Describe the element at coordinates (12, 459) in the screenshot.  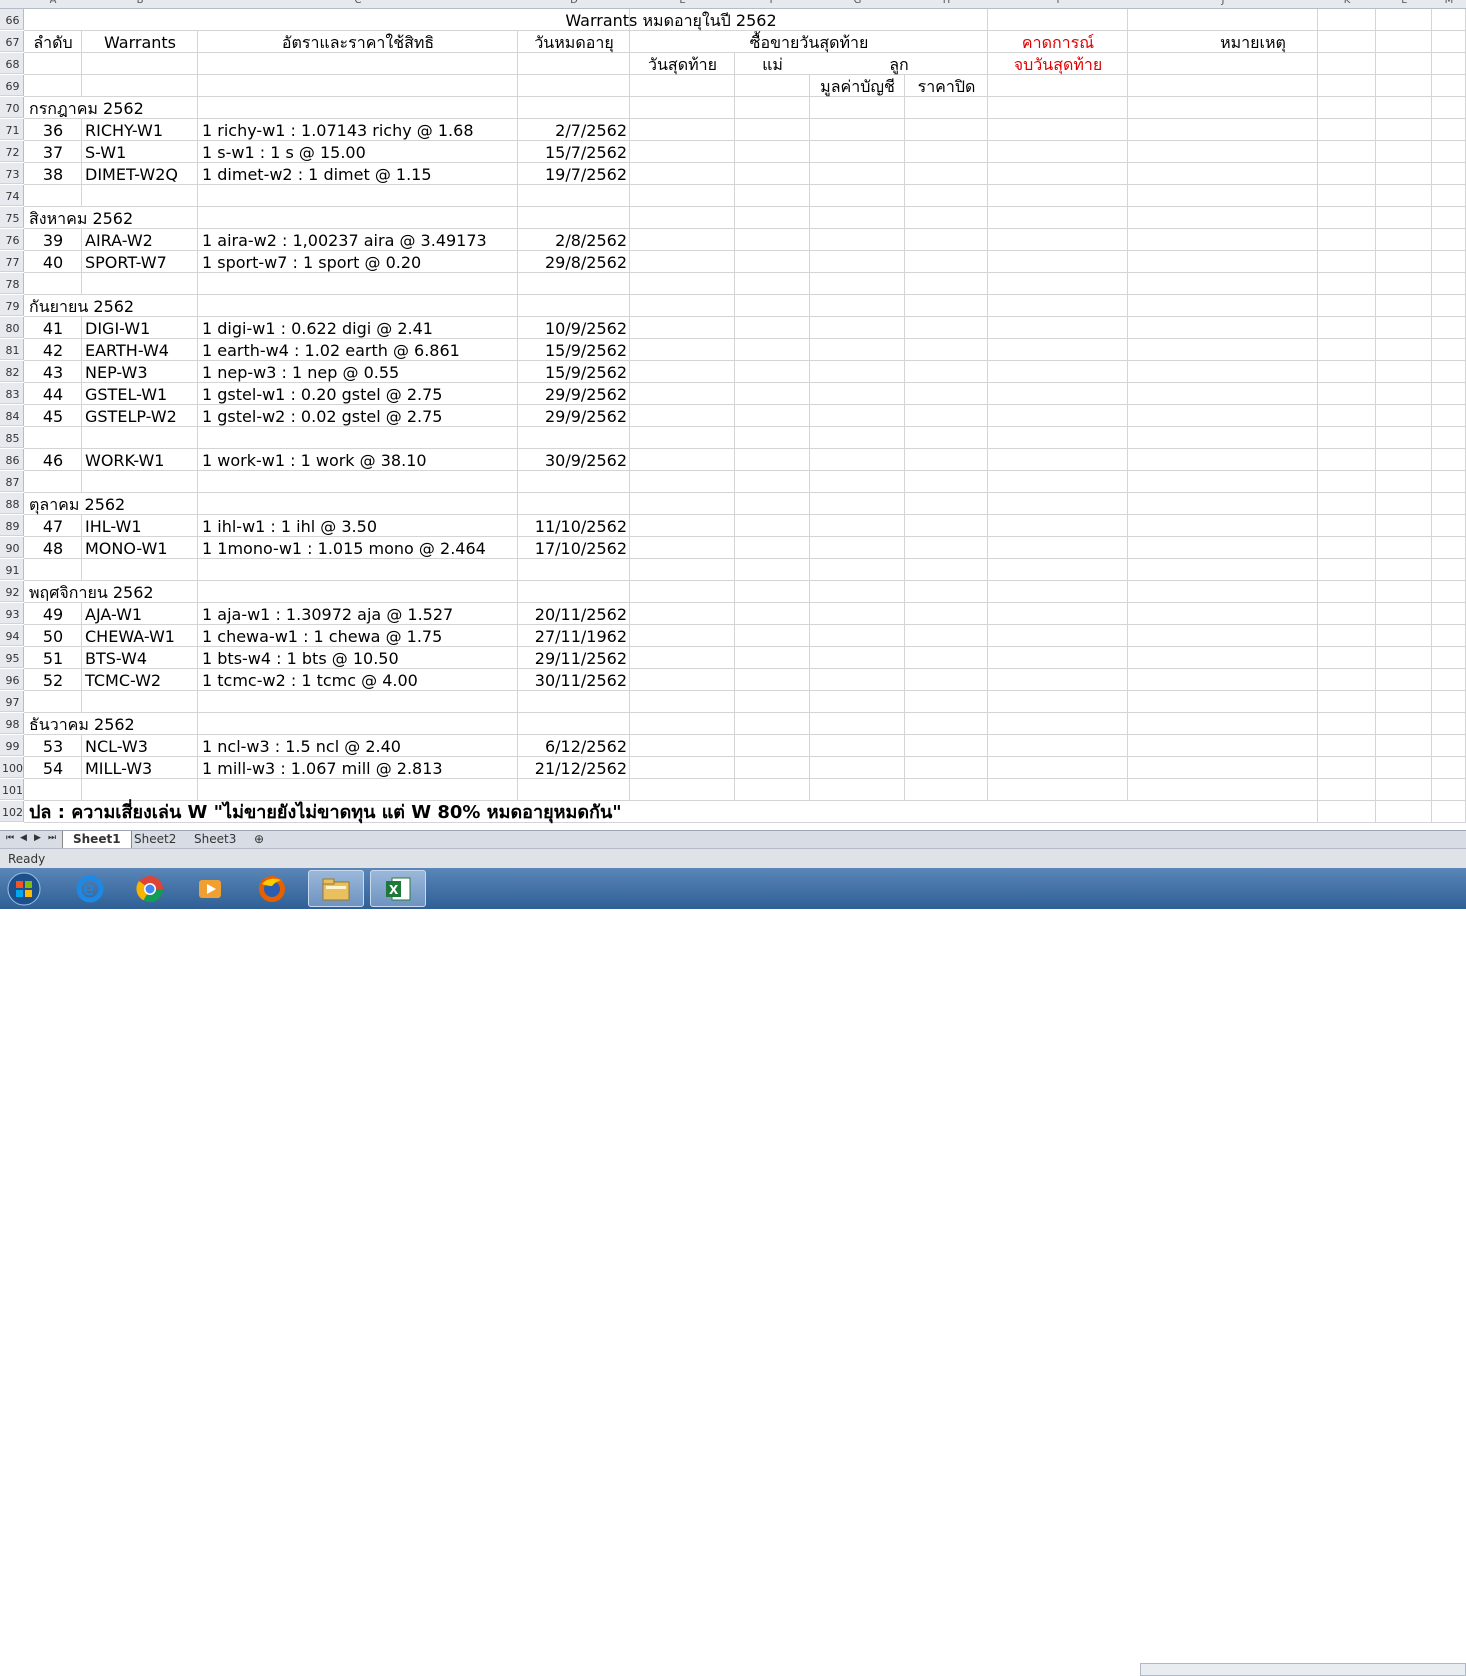
I see `row-header: 86` at that location.